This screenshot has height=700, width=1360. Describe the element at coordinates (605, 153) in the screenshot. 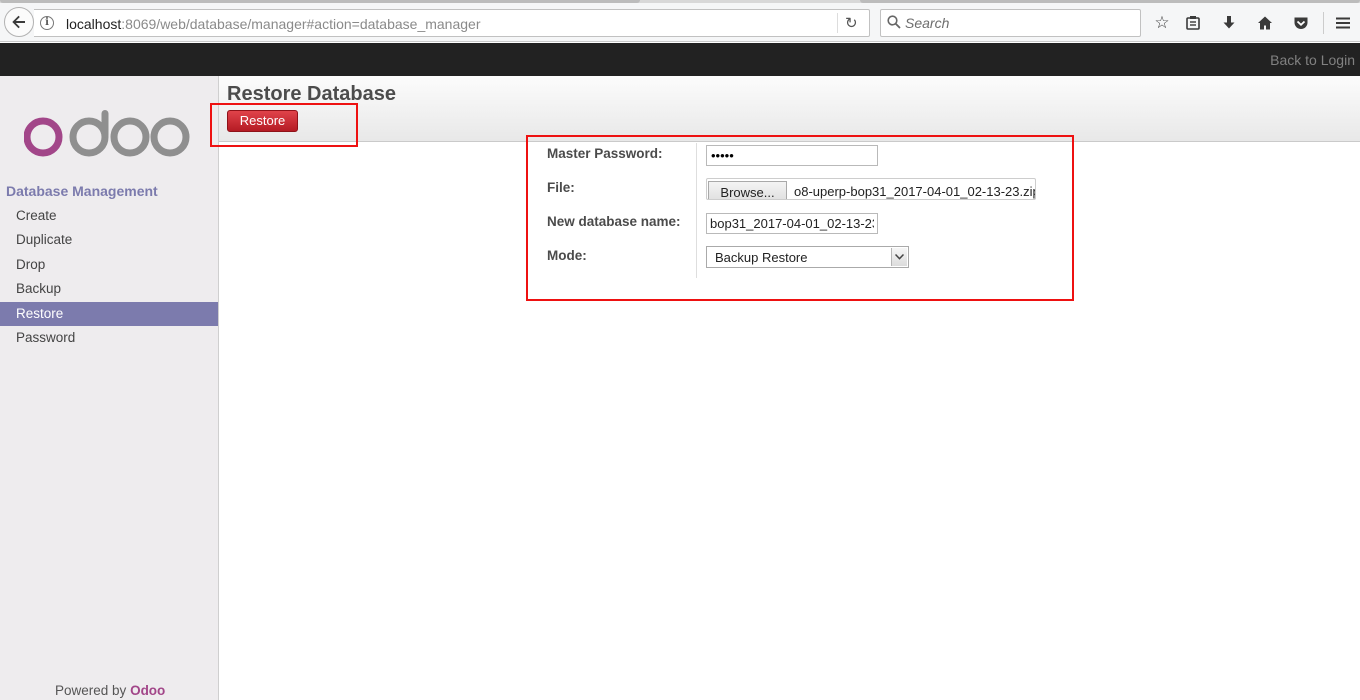

I see `master-password-label: Master Password:` at that location.